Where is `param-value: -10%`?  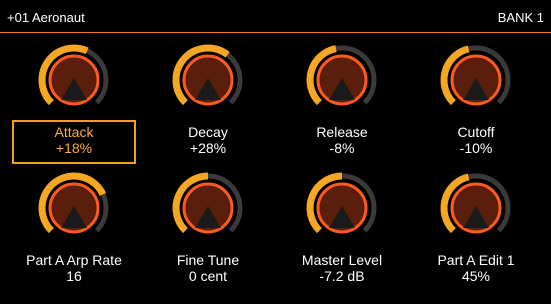
param-value: -10% is located at coordinates (476, 148).